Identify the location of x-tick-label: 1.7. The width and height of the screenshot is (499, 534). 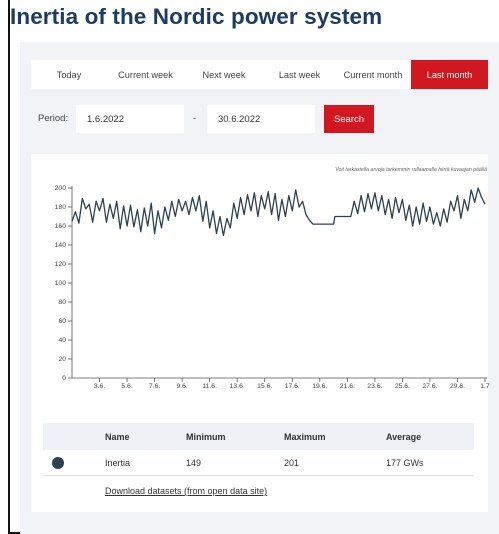
(485, 386).